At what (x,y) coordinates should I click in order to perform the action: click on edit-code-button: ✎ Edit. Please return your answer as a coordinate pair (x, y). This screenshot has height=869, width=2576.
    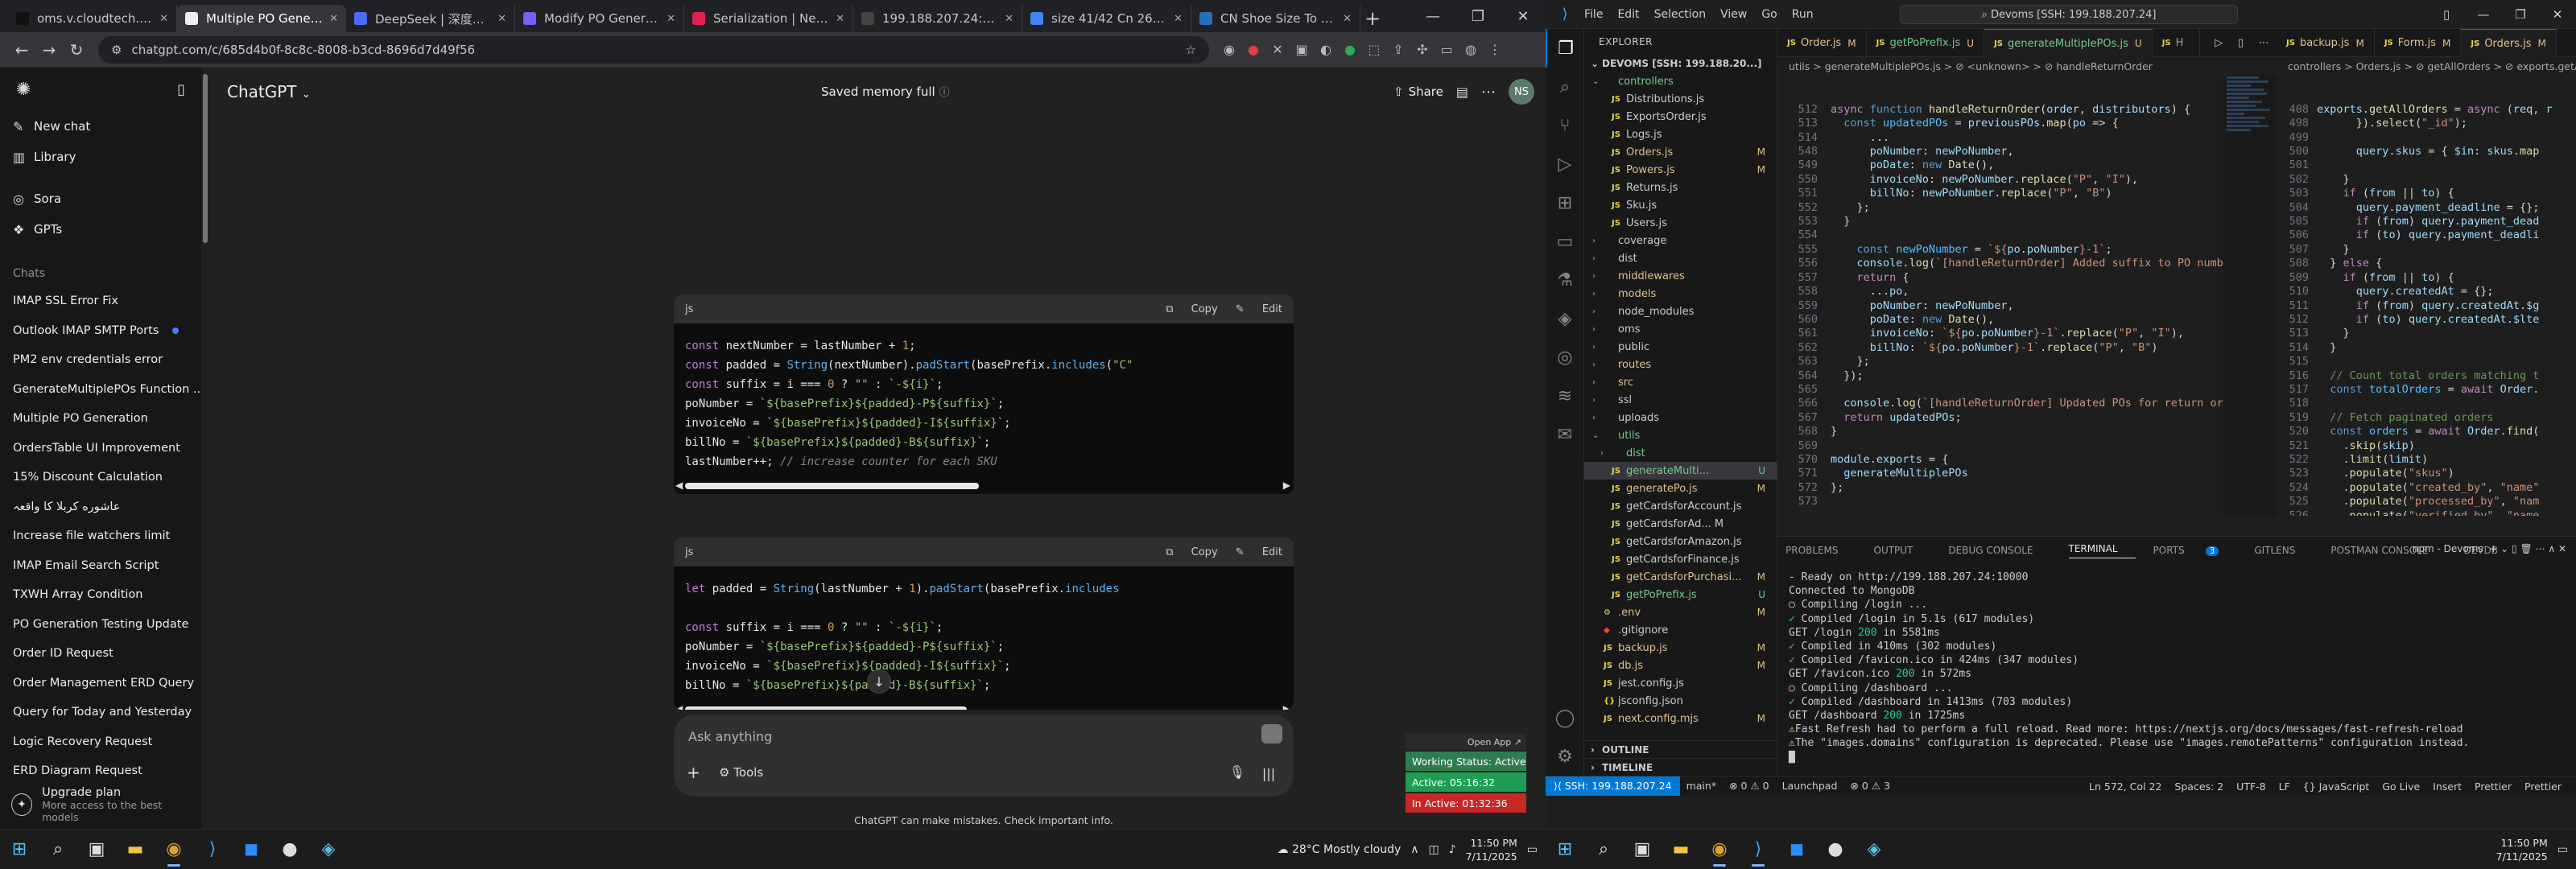
    Looking at the image, I should click on (1259, 552).